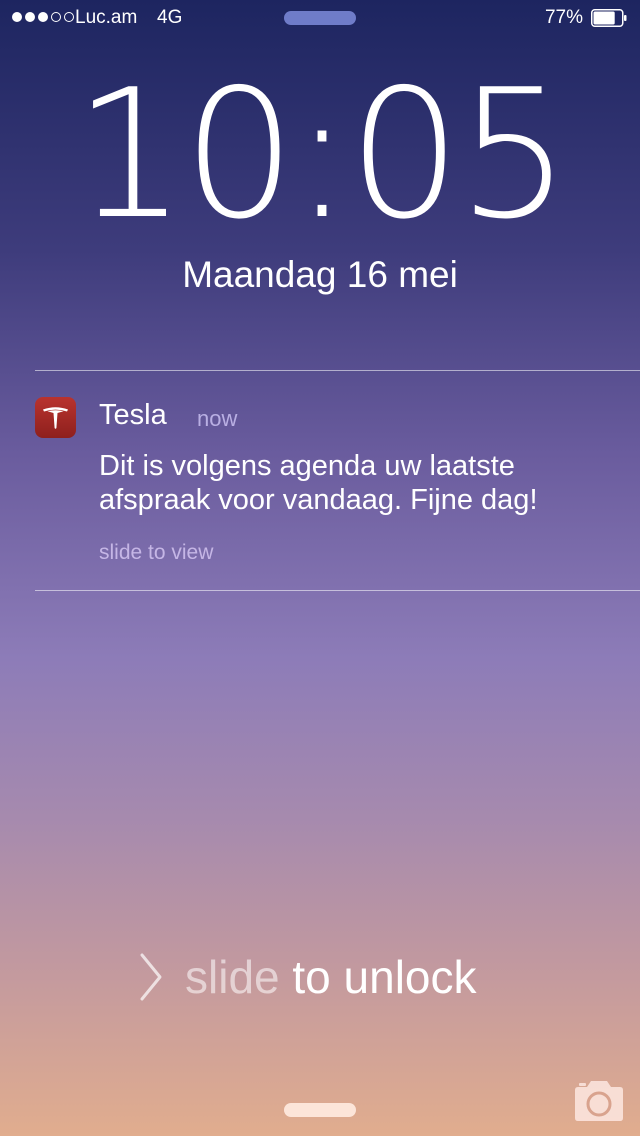 Image resolution: width=640 pixels, height=1136 pixels. I want to click on network-type: 4G, so click(170, 17).